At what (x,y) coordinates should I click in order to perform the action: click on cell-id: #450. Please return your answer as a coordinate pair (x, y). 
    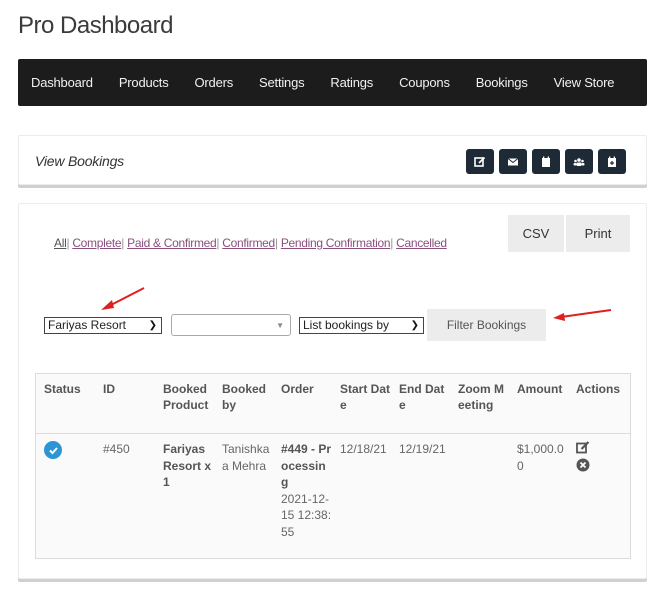
    Looking at the image, I should click on (116, 449).